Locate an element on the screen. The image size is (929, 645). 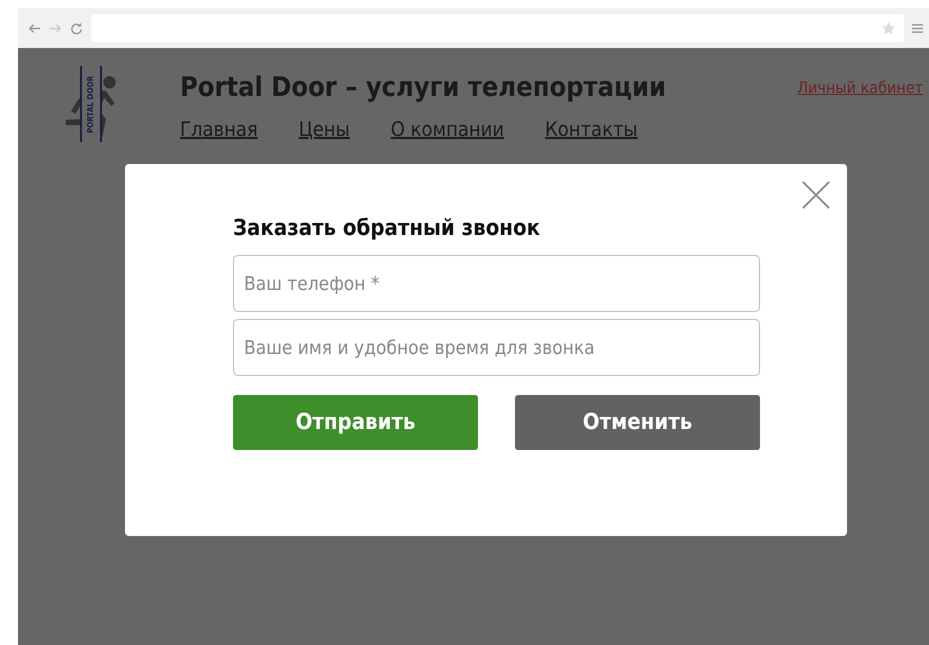
forward-icon is located at coordinates (55, 28).